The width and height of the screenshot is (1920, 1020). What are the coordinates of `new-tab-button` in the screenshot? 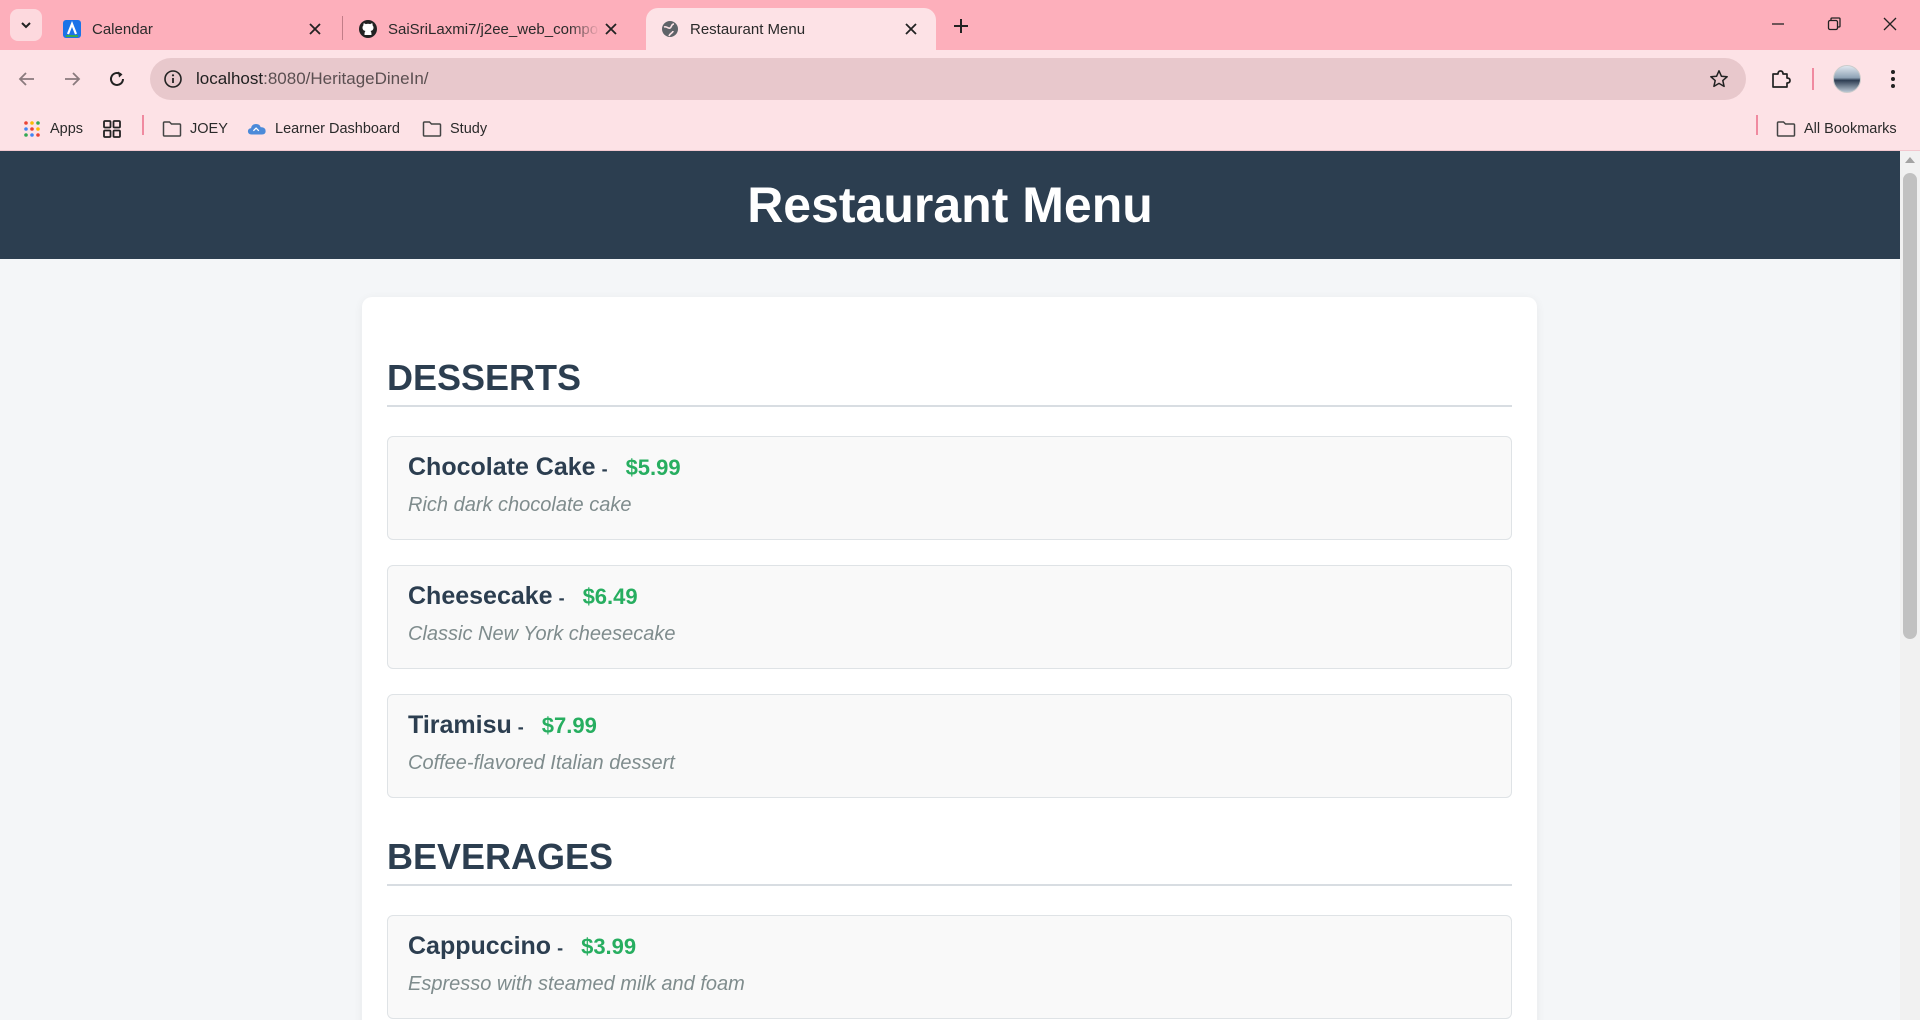 It's located at (961, 26).